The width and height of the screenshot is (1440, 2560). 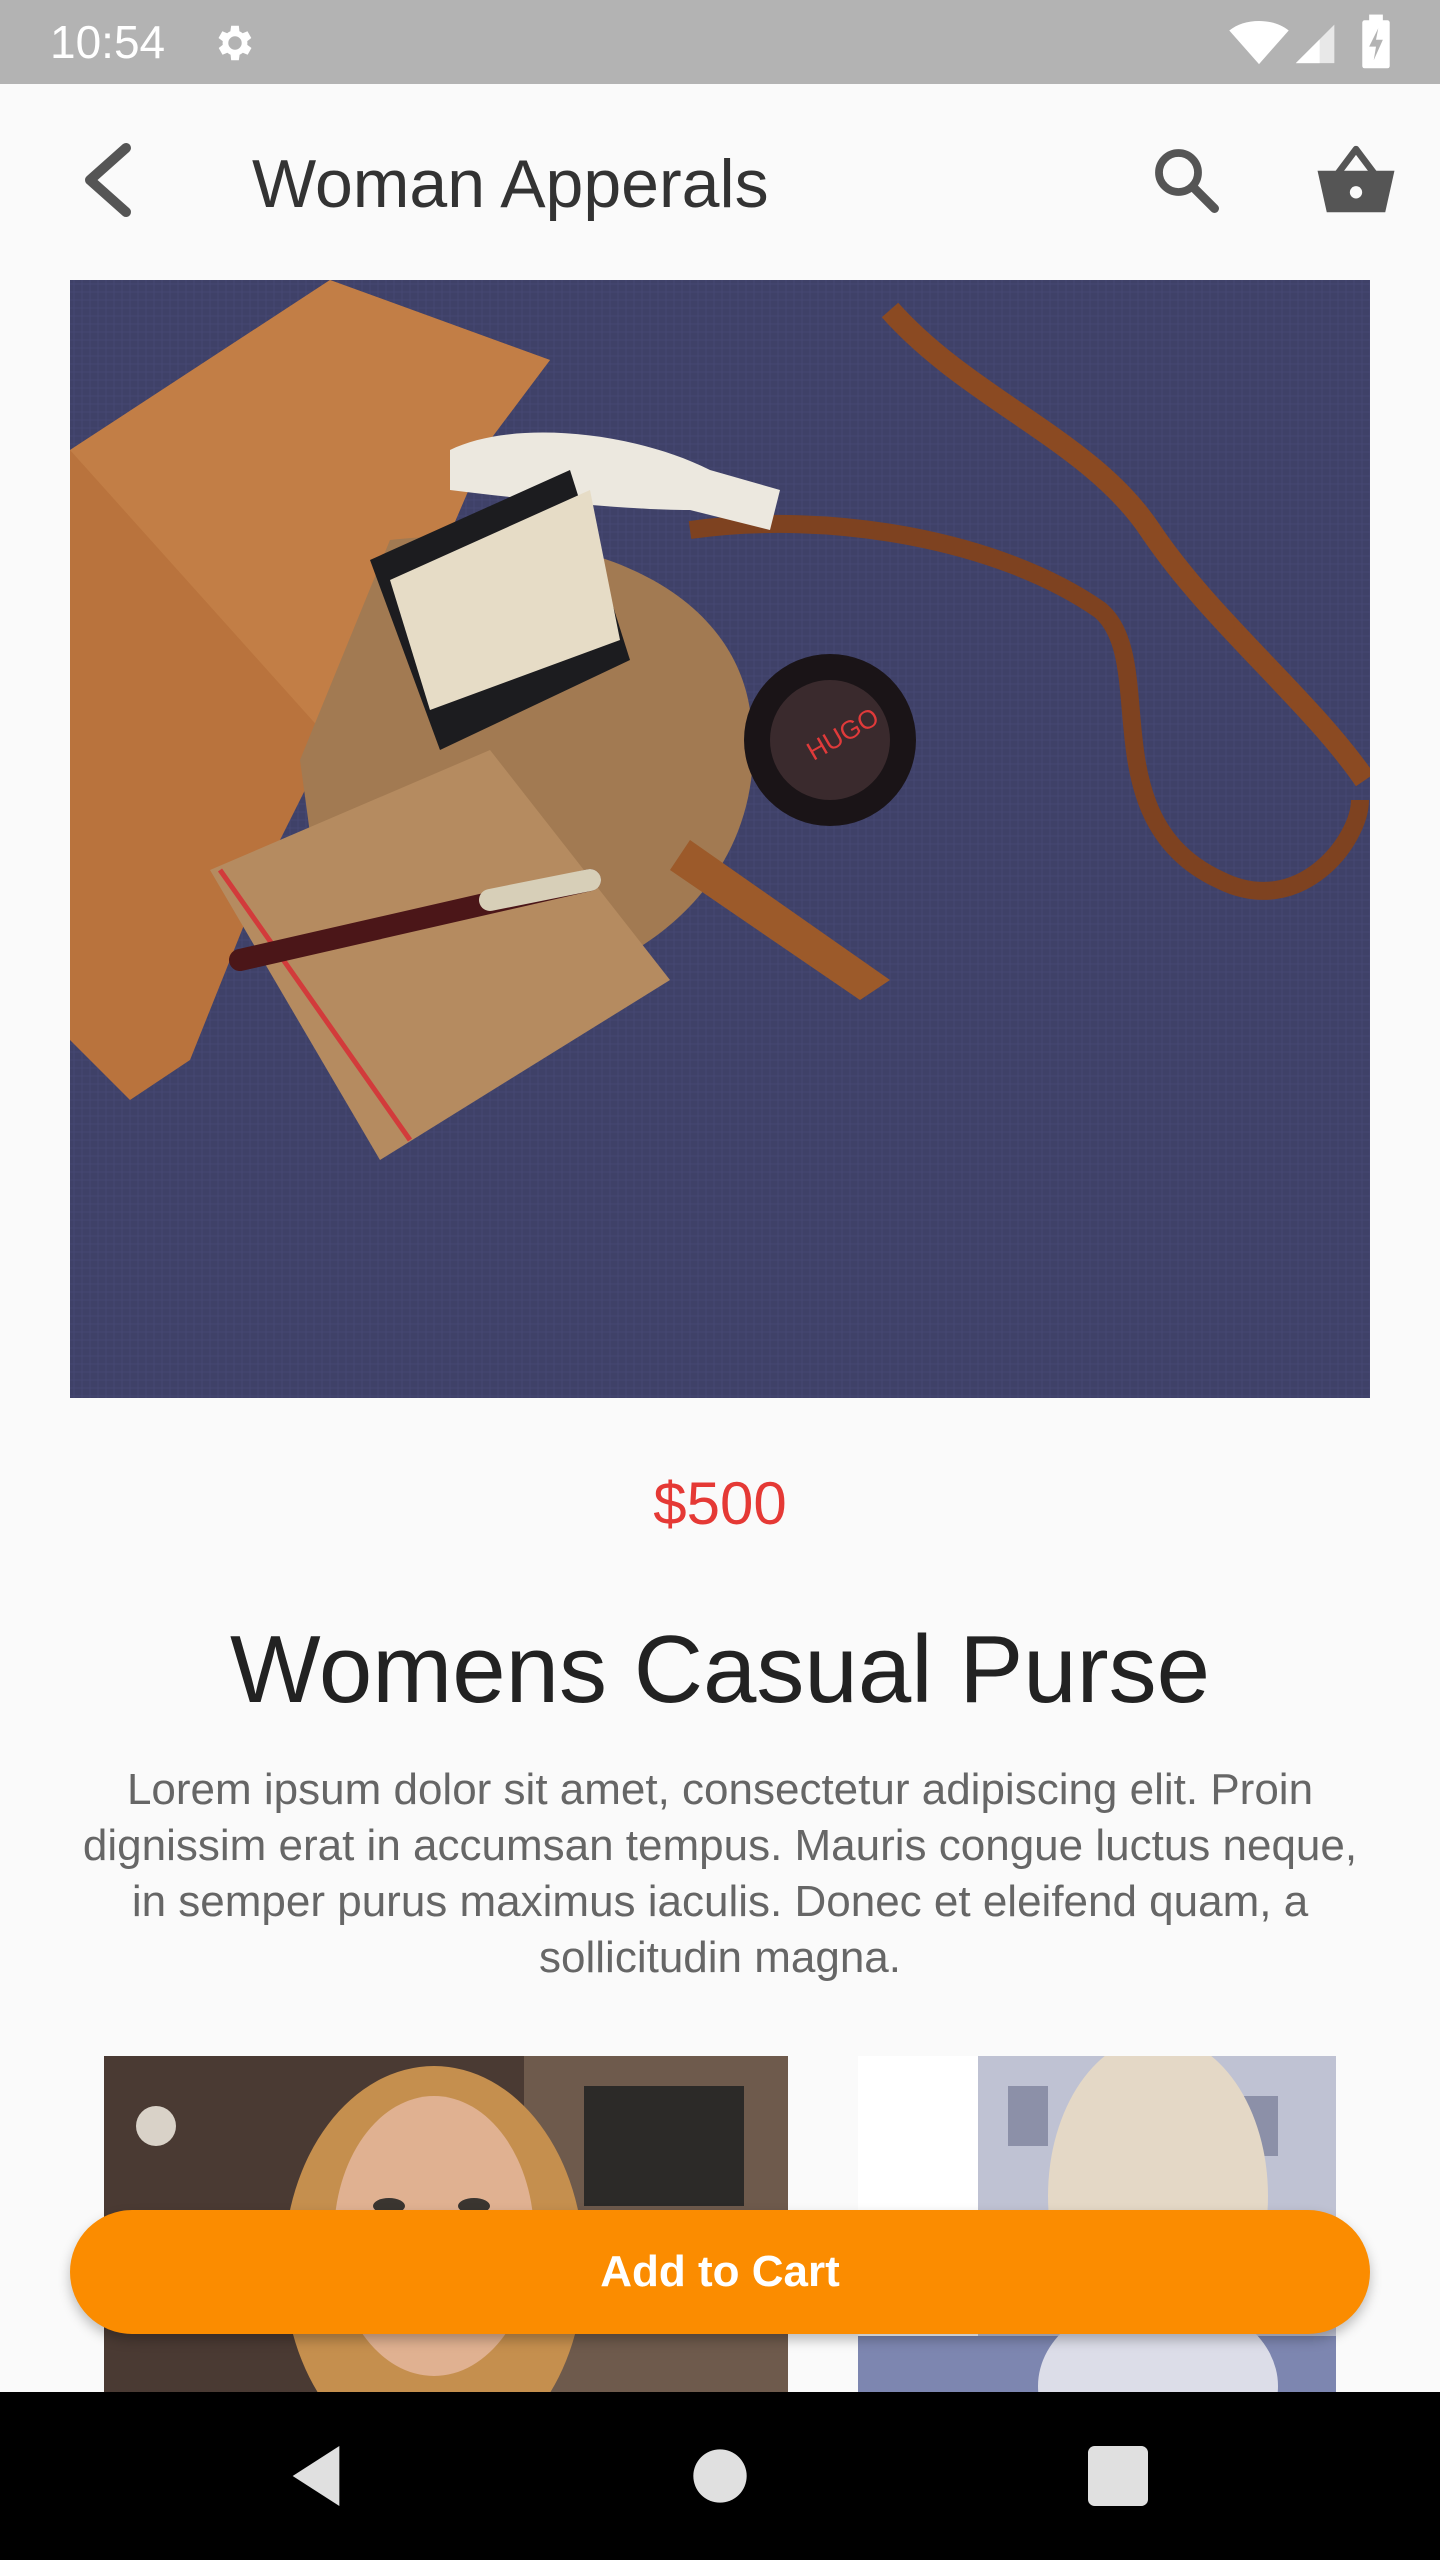 What do you see at coordinates (1315, 44) in the screenshot?
I see `signal-icon` at bounding box center [1315, 44].